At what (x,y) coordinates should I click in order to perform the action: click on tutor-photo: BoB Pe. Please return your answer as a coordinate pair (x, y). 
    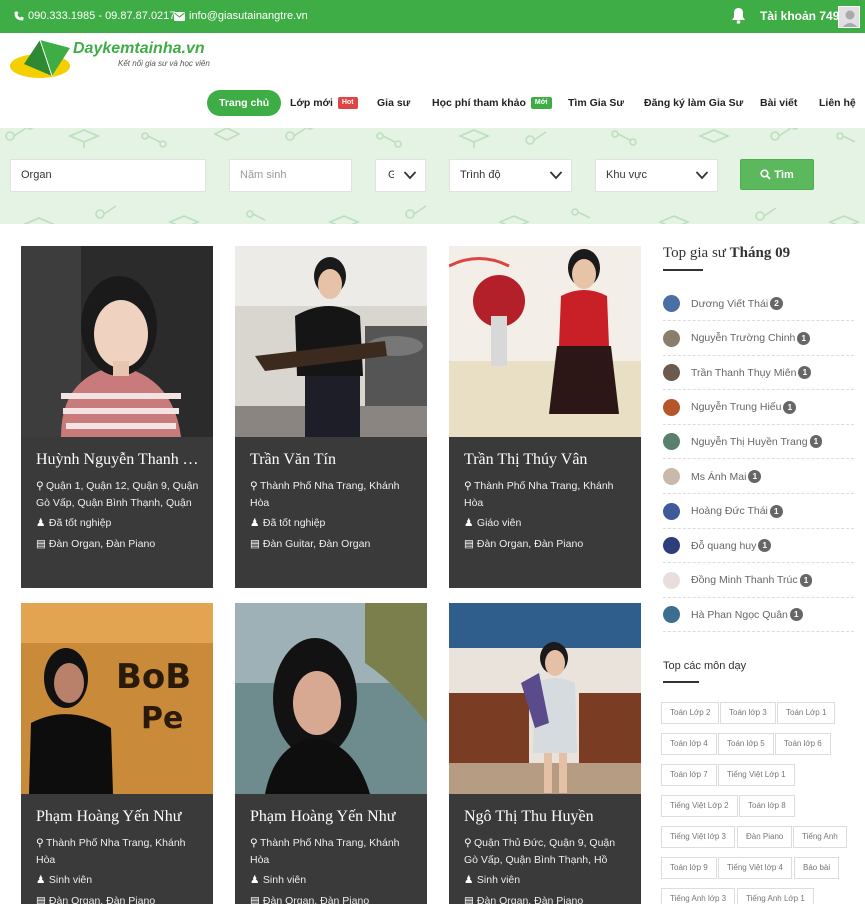
    Looking at the image, I should click on (117, 698).